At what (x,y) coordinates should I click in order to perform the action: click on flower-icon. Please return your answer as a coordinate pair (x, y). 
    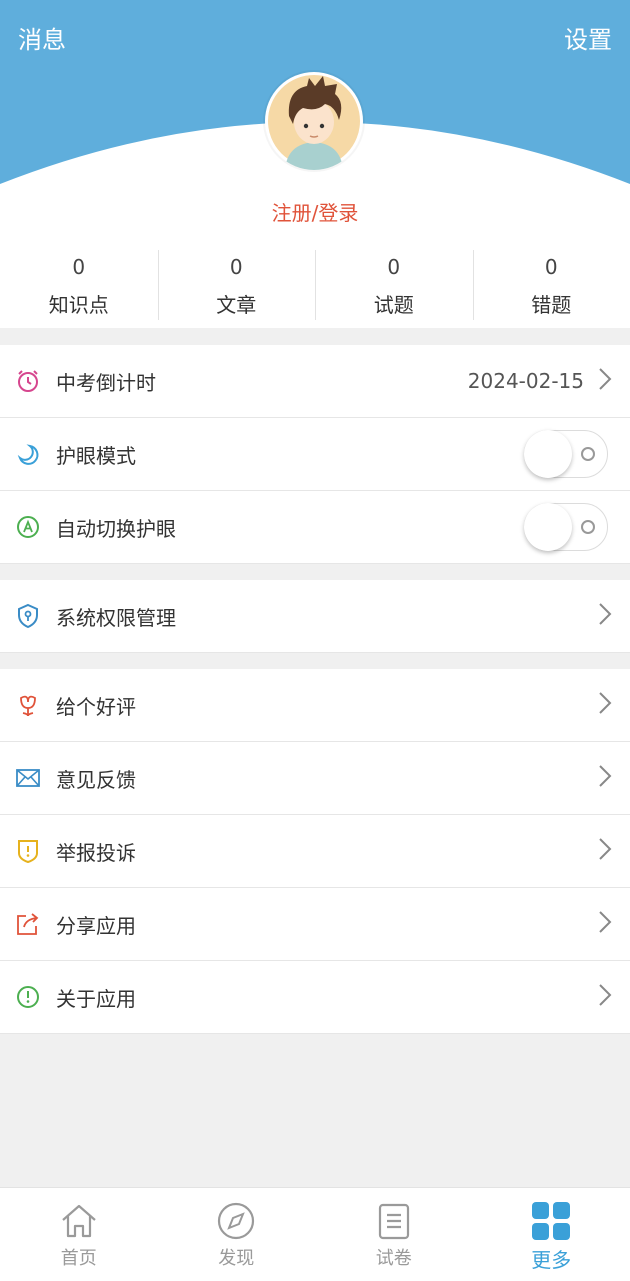
    Looking at the image, I should click on (28, 705).